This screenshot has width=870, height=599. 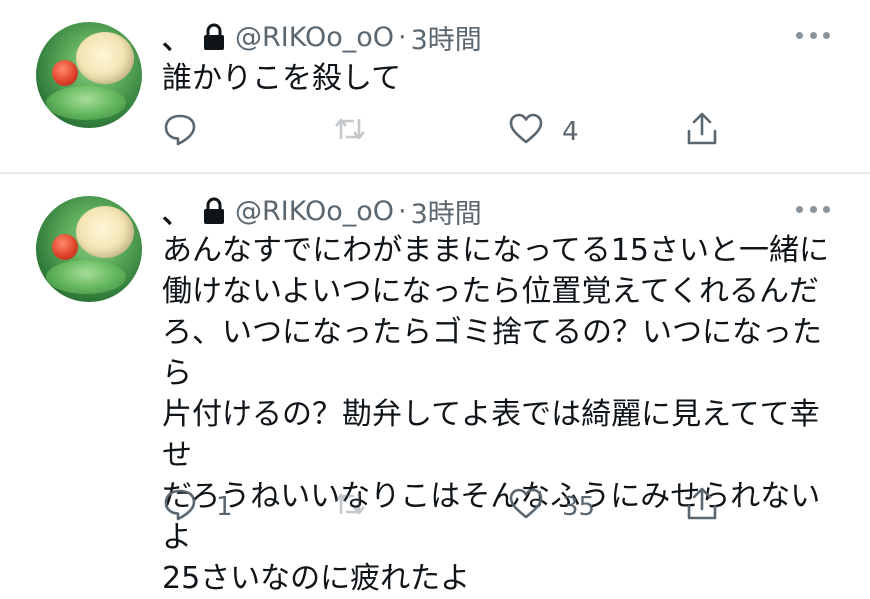 I want to click on tweet-actions: 4, so click(x=462, y=132).